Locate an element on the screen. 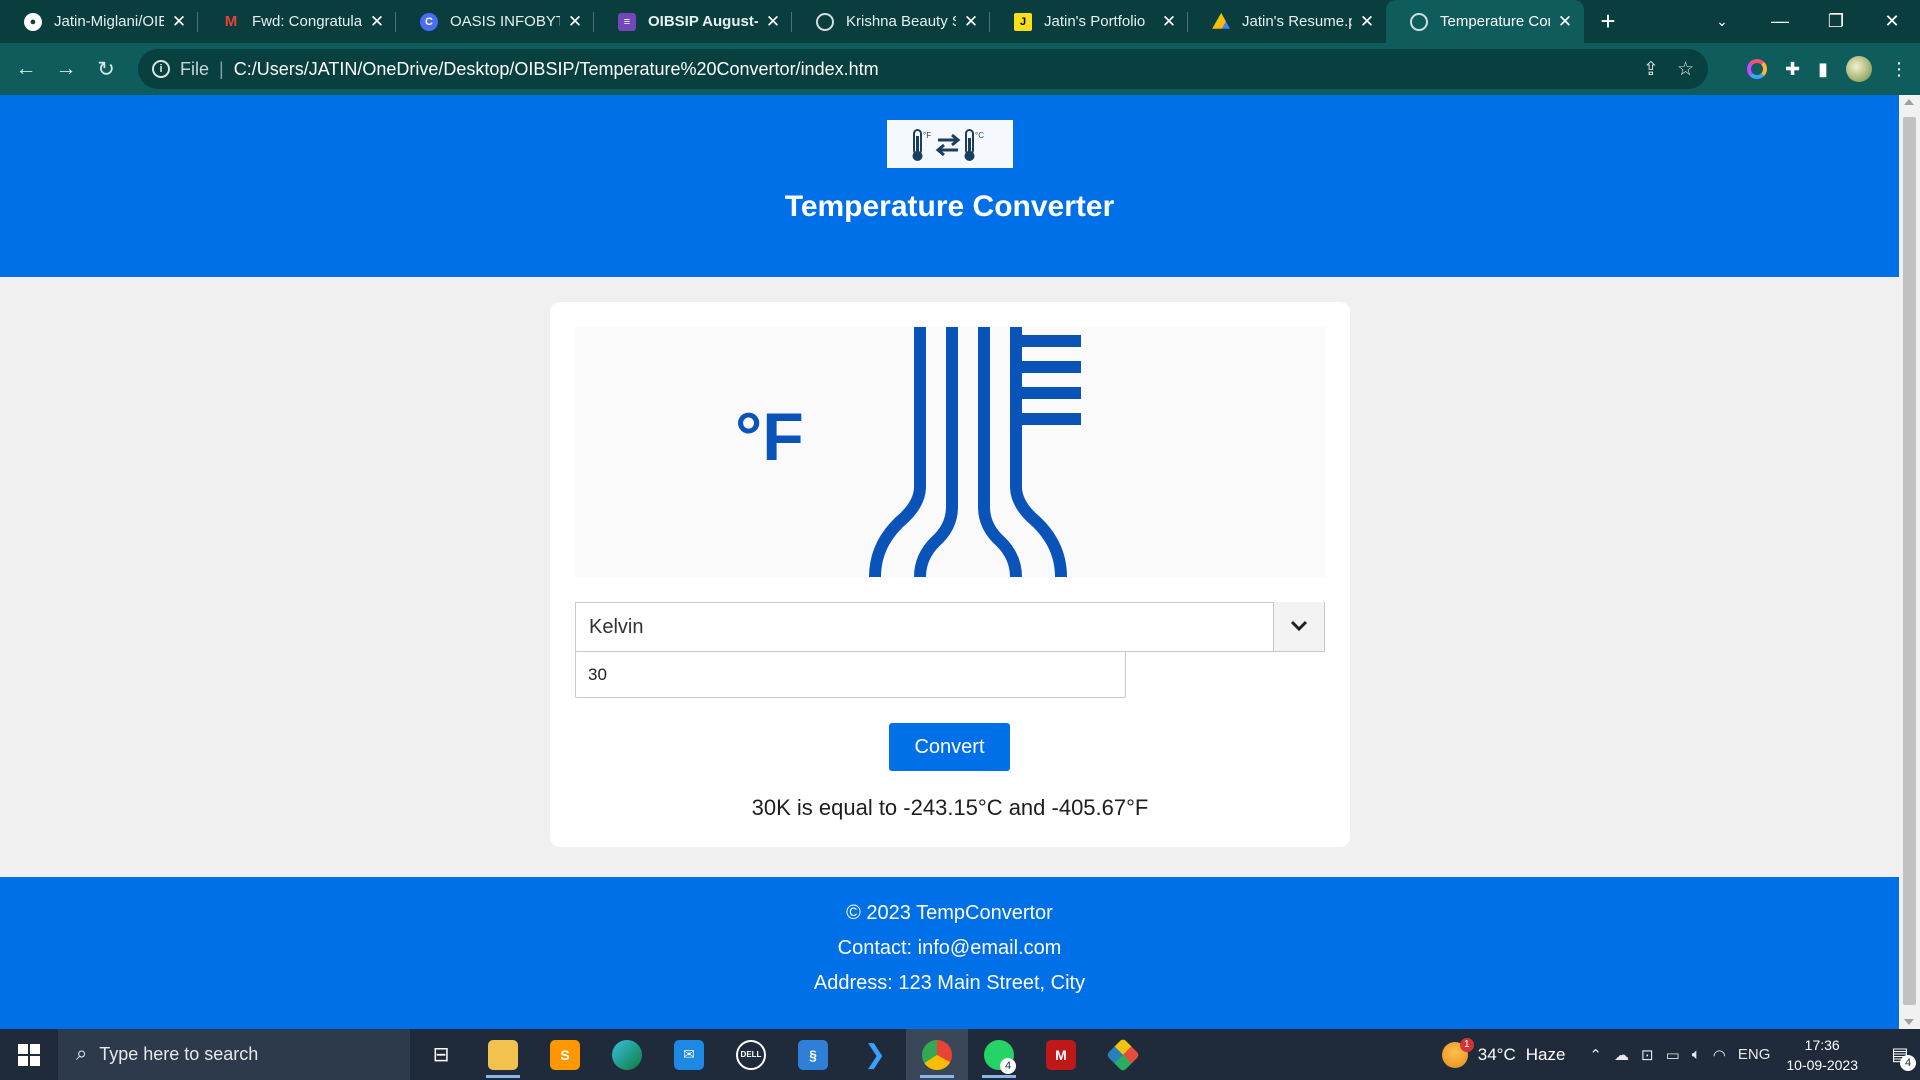 The image size is (1920, 1080). taskbar-vscode: ❯ is located at coordinates (875, 1054).